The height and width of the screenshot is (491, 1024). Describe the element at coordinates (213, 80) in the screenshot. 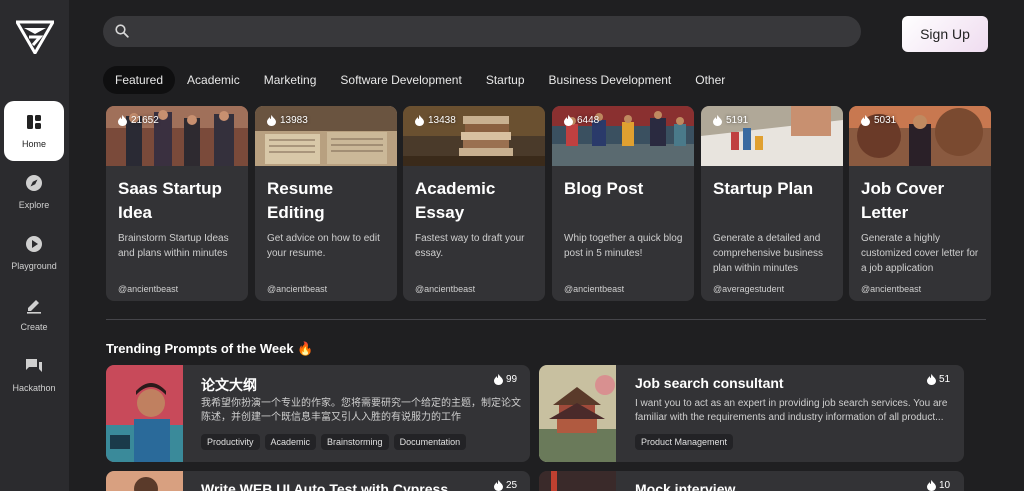

I see `tab-academic: Academic` at that location.